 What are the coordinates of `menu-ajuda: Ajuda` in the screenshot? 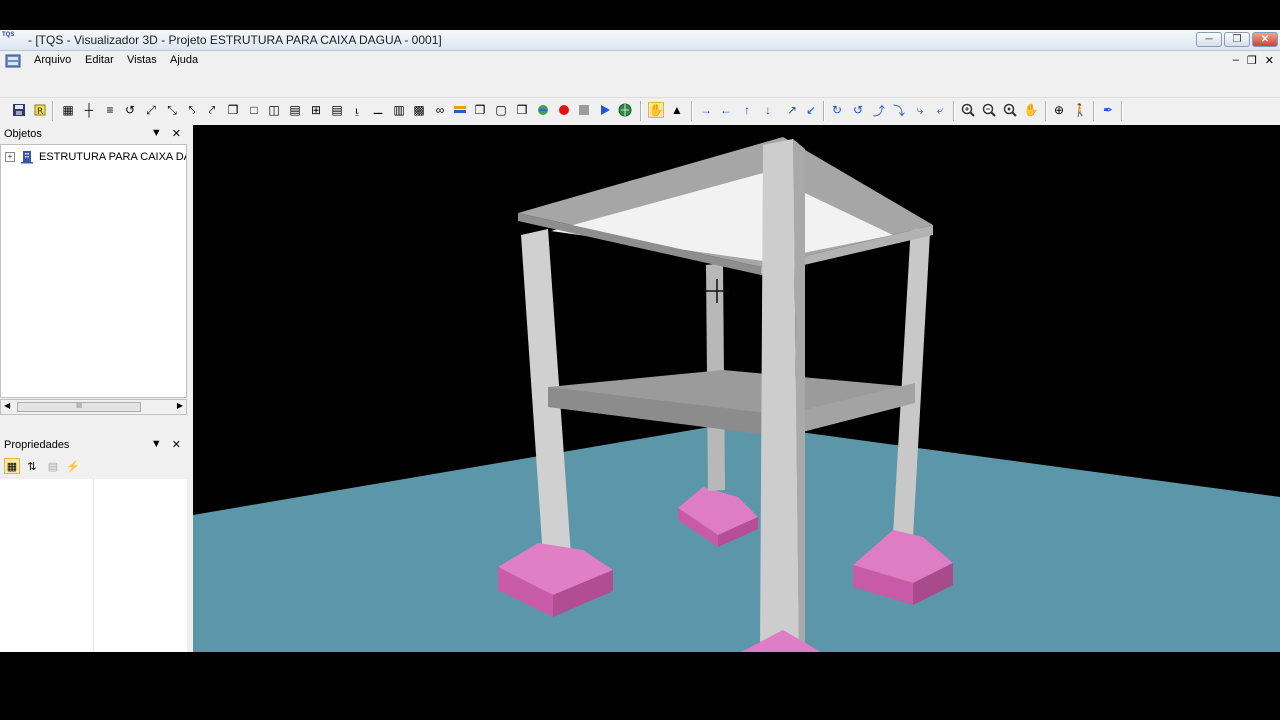 It's located at (184, 60).